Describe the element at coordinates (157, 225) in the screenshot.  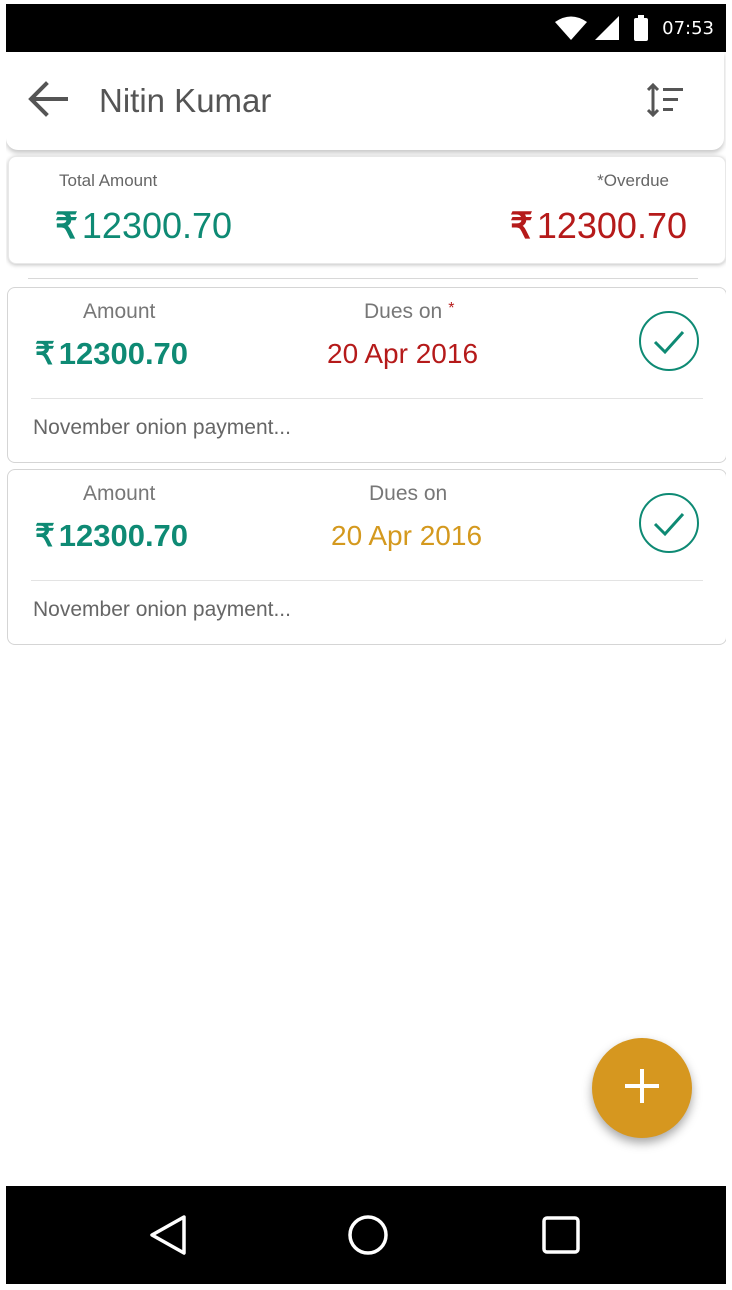
I see `total-amount-number: 12300.70` at that location.